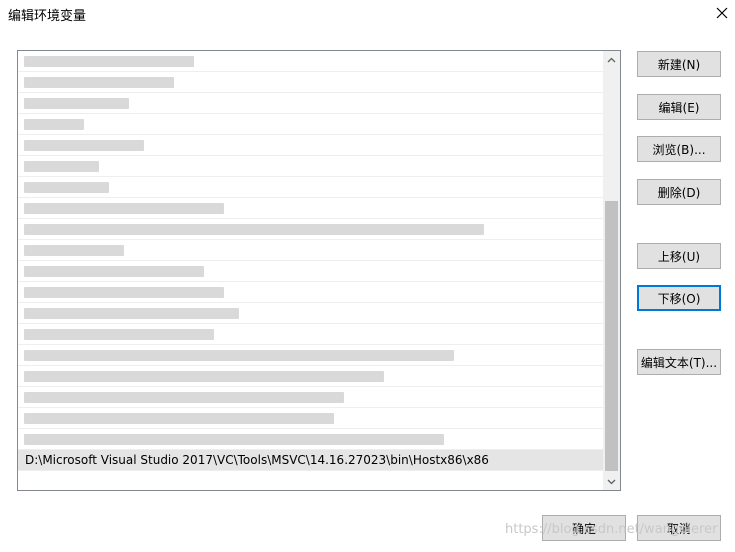 This screenshot has width=735, height=552. I want to click on chevron-down-icon, so click(611, 481).